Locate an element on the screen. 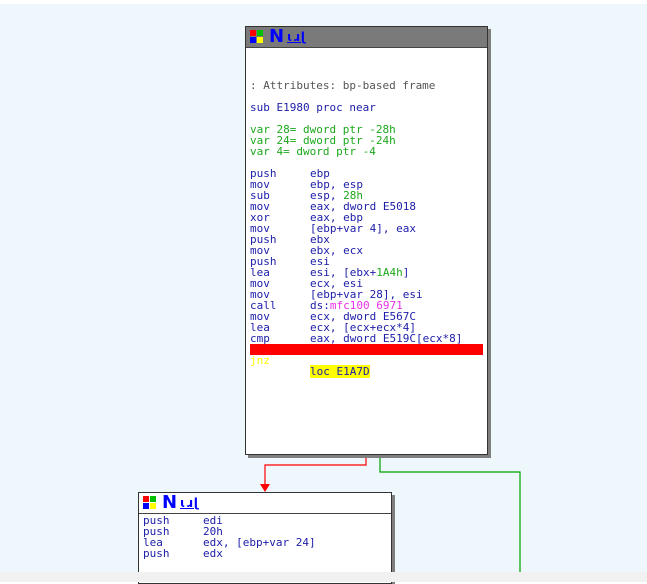  instruction-row: mov eax, dword E5018 is located at coordinates (366, 206).